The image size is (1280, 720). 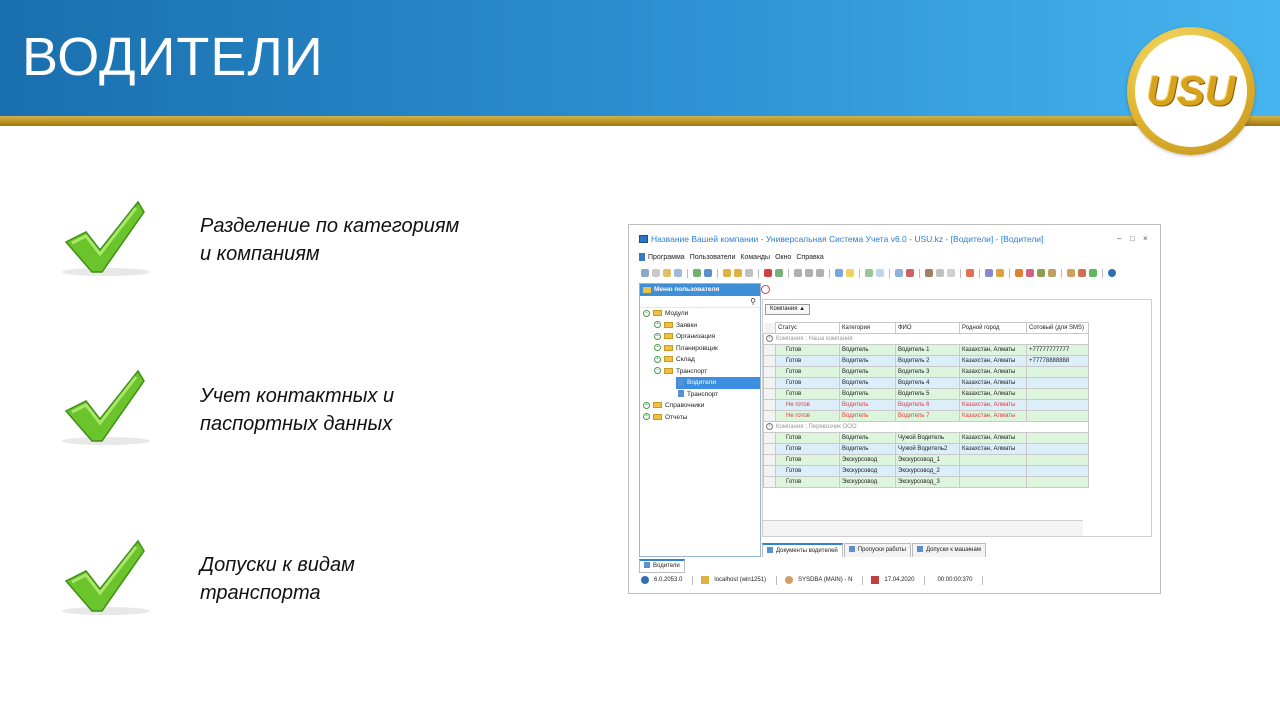 I want to click on table-row: Готов Экскурсовод Экскурсовод_2, so click(x=926, y=471).